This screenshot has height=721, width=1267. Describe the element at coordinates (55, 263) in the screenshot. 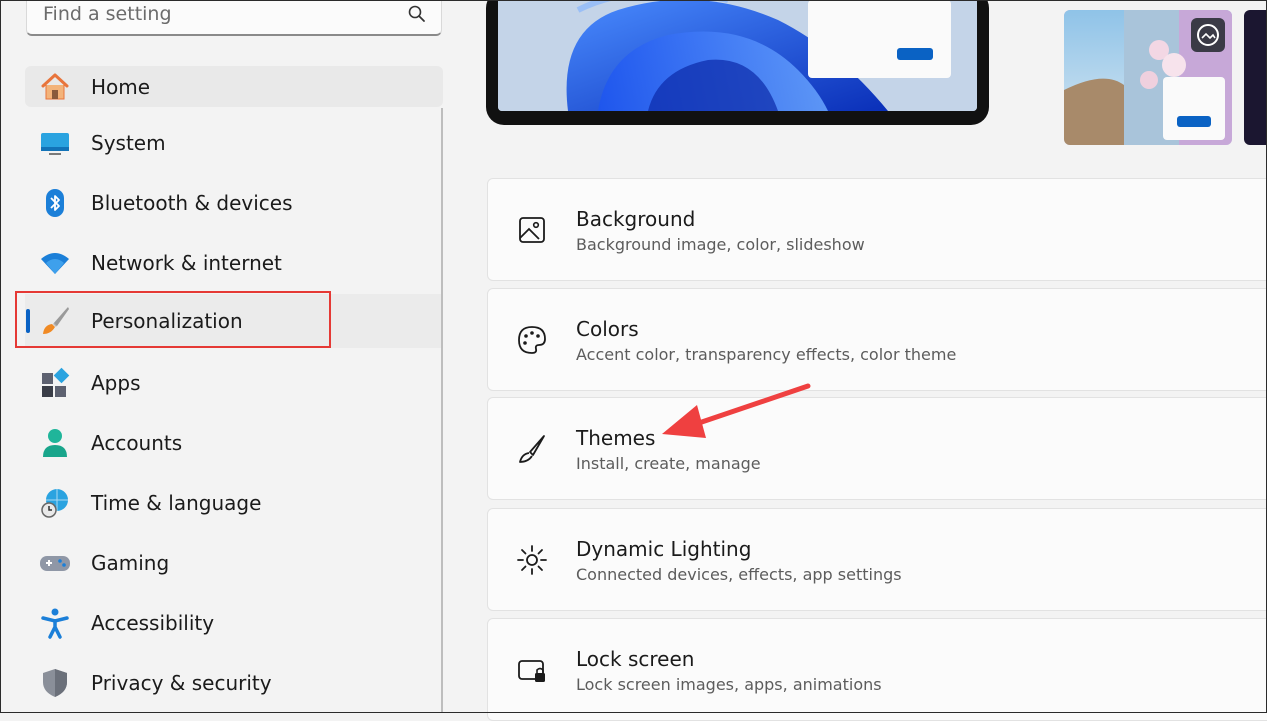

I see `wifi-icon` at that location.